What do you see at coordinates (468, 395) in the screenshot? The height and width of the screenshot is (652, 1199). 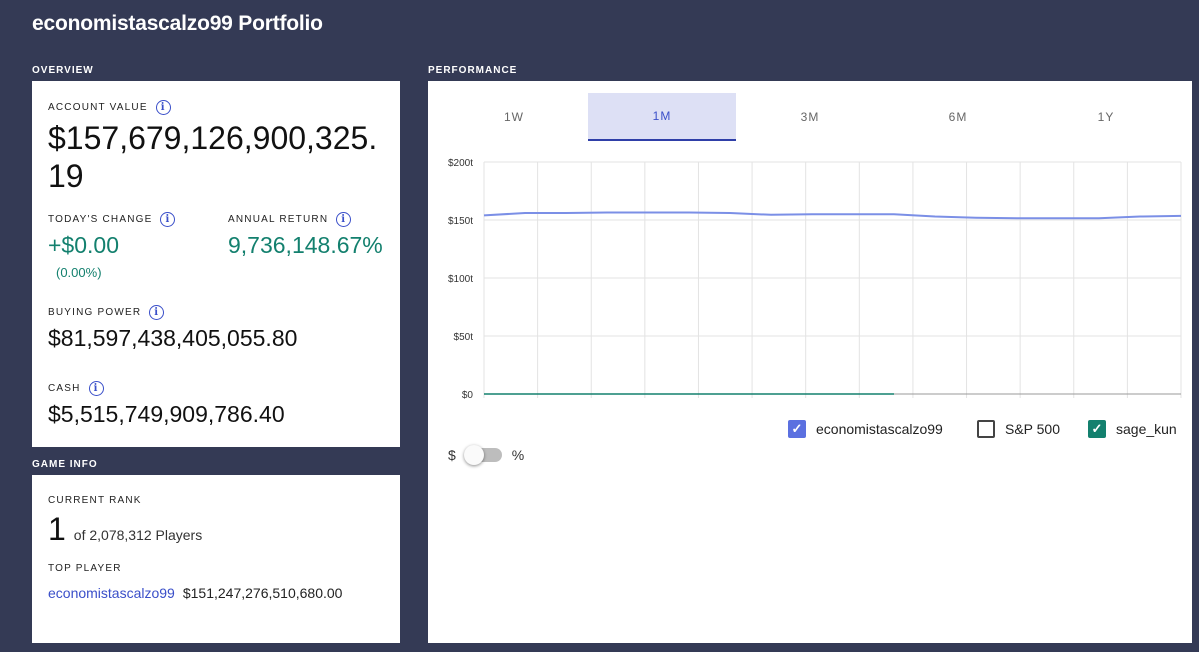 I see `y-tick-label: $0` at bounding box center [468, 395].